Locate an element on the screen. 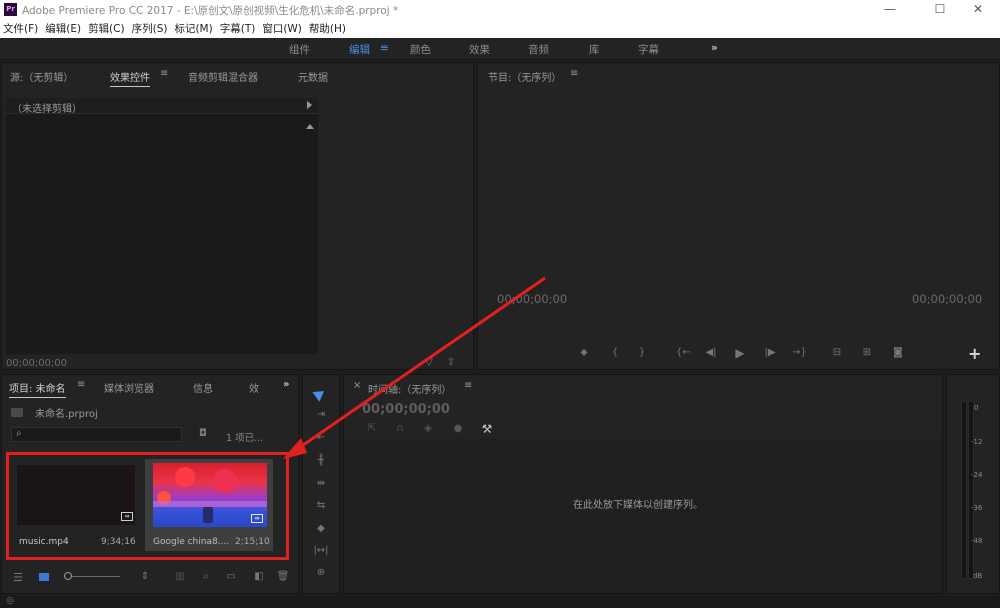 This screenshot has width=1000, height=608. meter-tick: -48 is located at coordinates (977, 541).